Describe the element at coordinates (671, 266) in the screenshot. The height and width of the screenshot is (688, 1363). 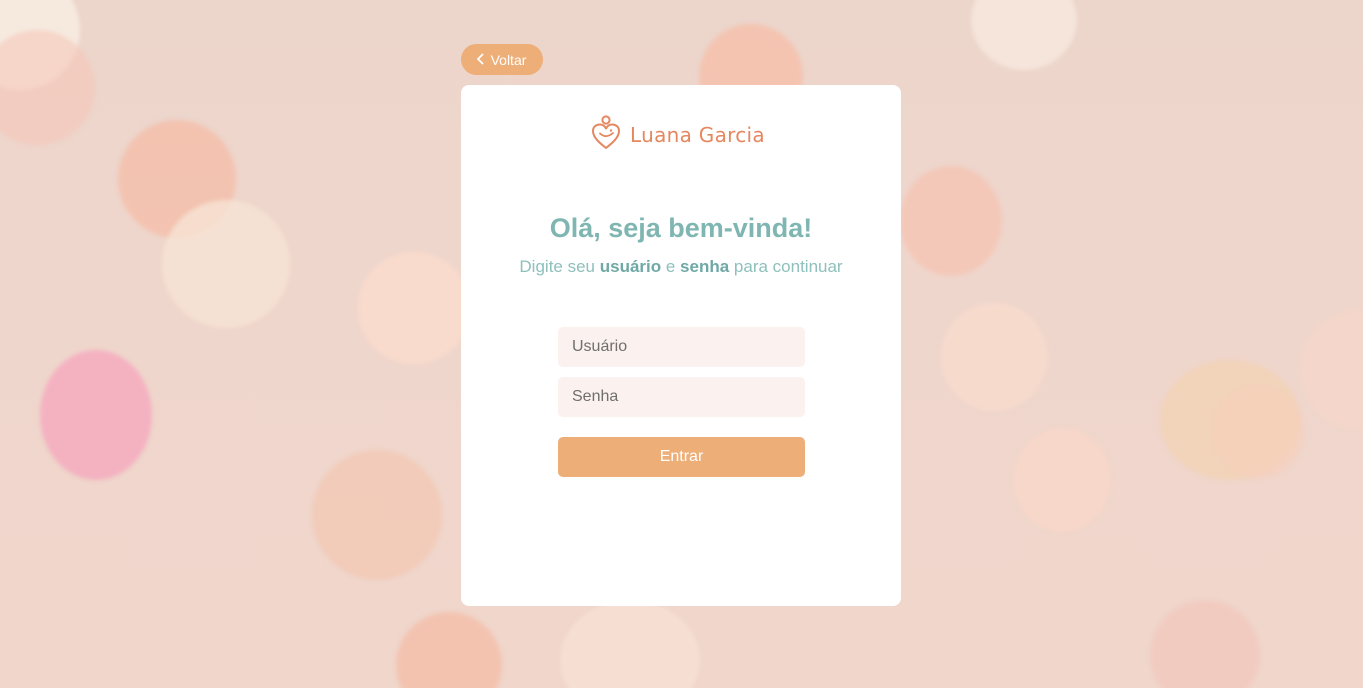
I see `instruction-text-part: e` at that location.